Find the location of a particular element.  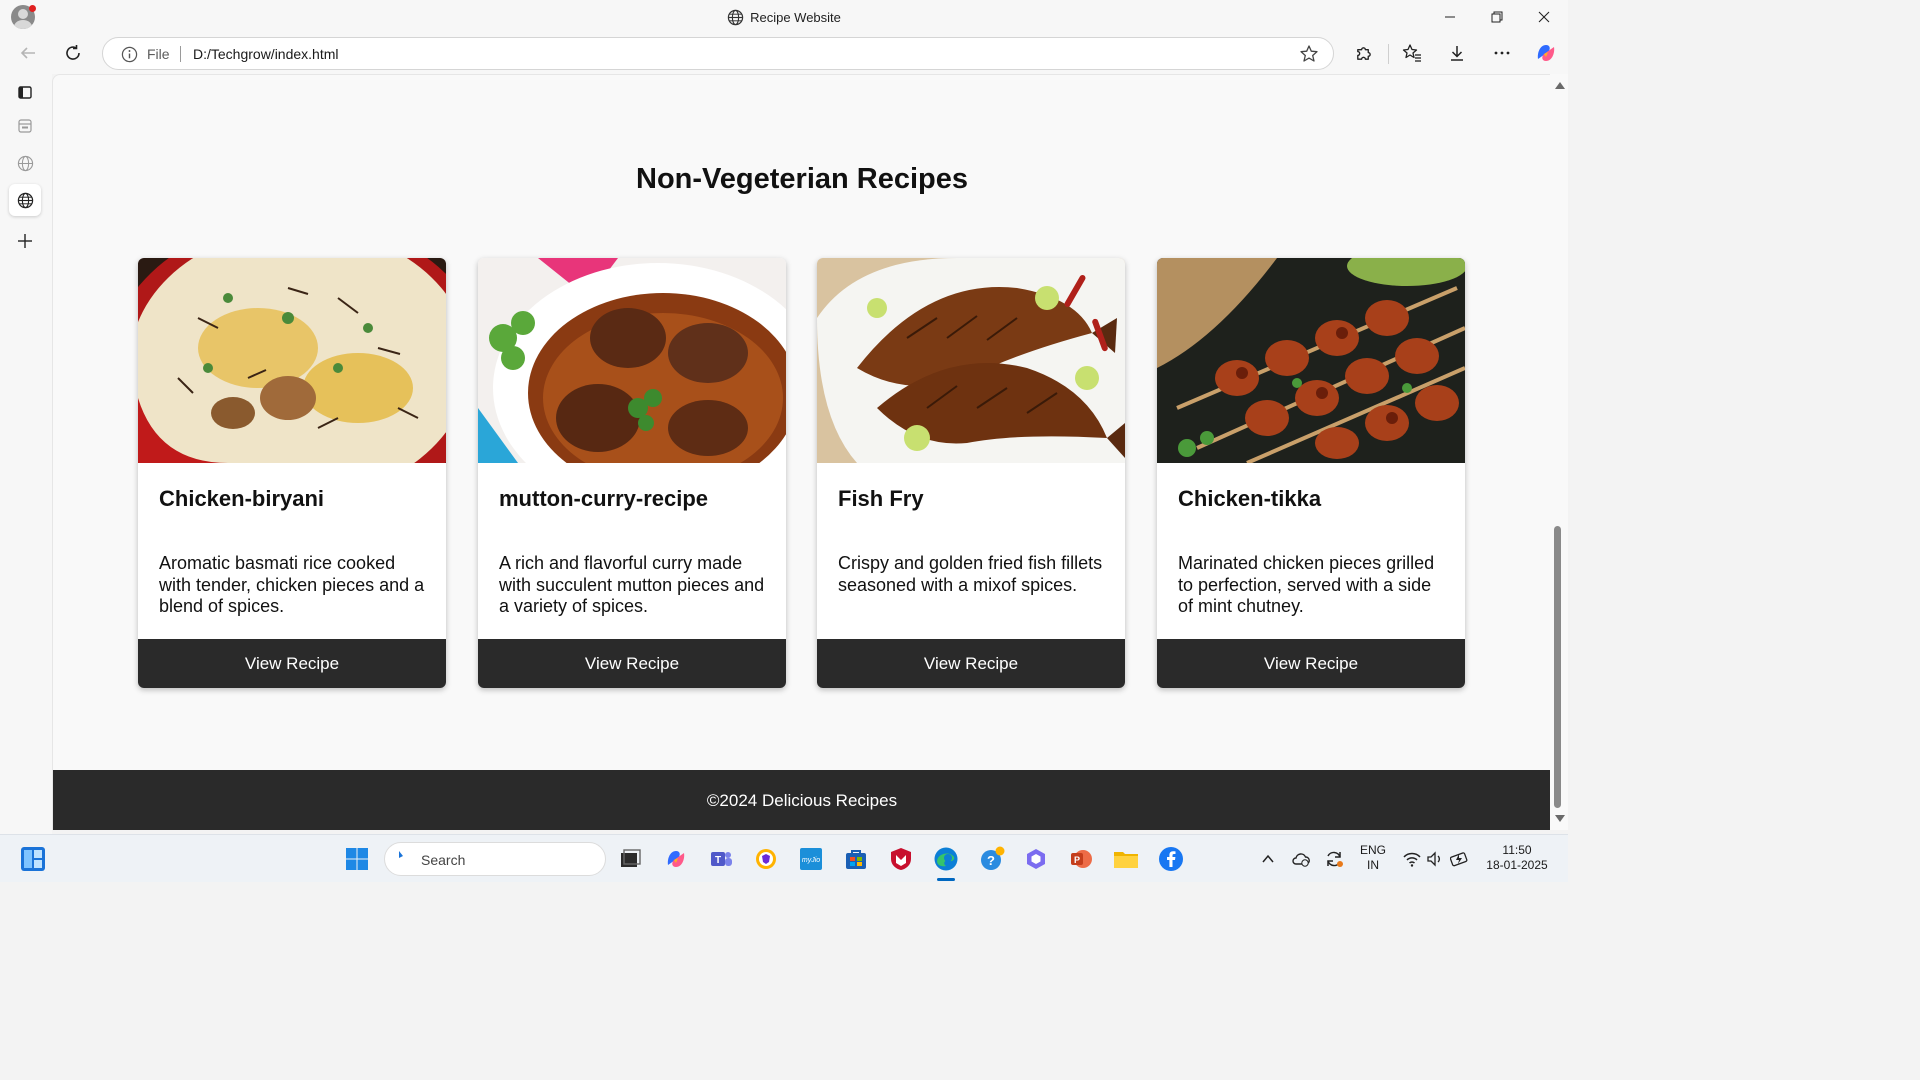

recipe-title: Fish Fry is located at coordinates (881, 498).